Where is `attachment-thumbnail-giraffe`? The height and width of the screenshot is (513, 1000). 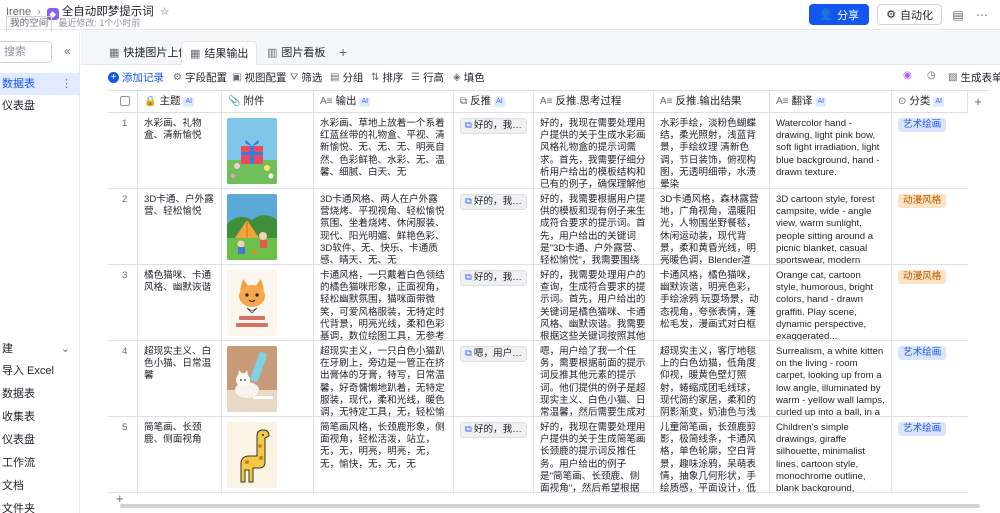
attachment-thumbnail-giraffe is located at coordinates (252, 455).